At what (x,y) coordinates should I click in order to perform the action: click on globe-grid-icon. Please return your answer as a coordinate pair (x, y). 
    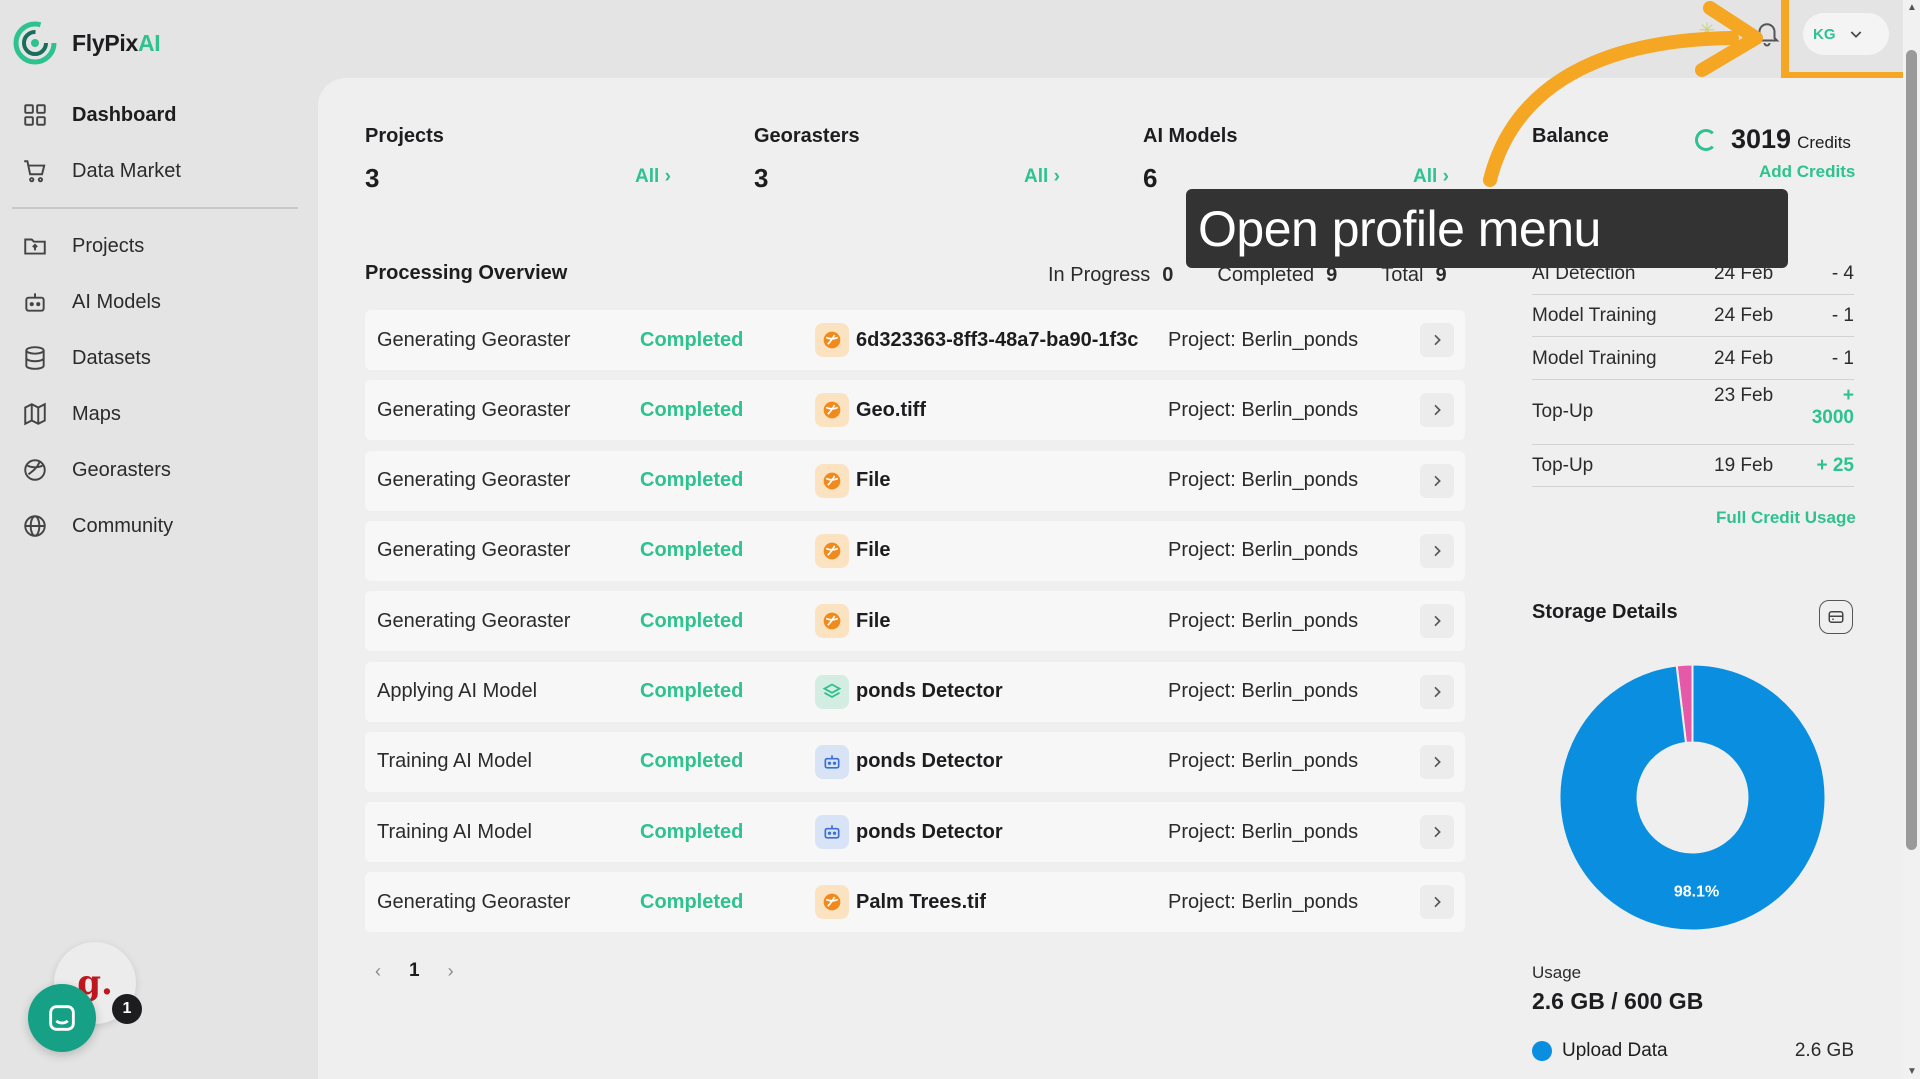
    Looking at the image, I should click on (35, 470).